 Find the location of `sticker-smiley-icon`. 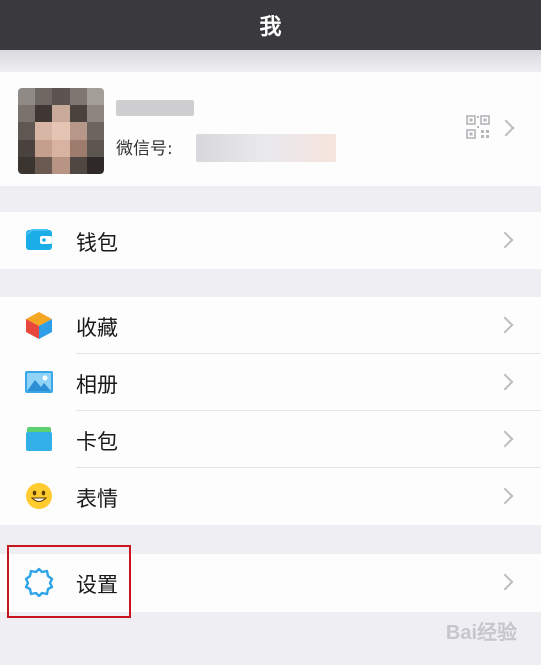

sticker-smiley-icon is located at coordinates (39, 496).